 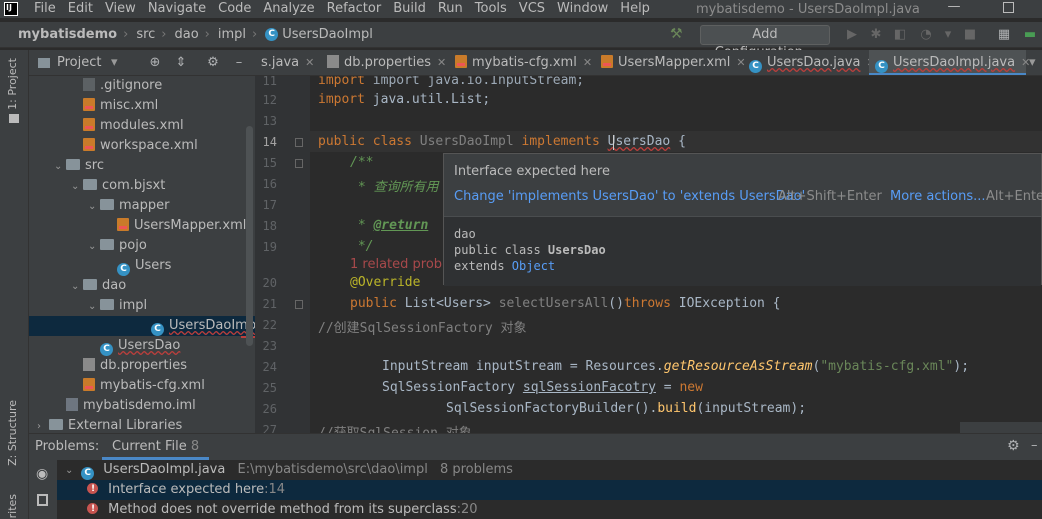 I want to click on code-line-12: import java.util.List;, so click(x=404, y=99).